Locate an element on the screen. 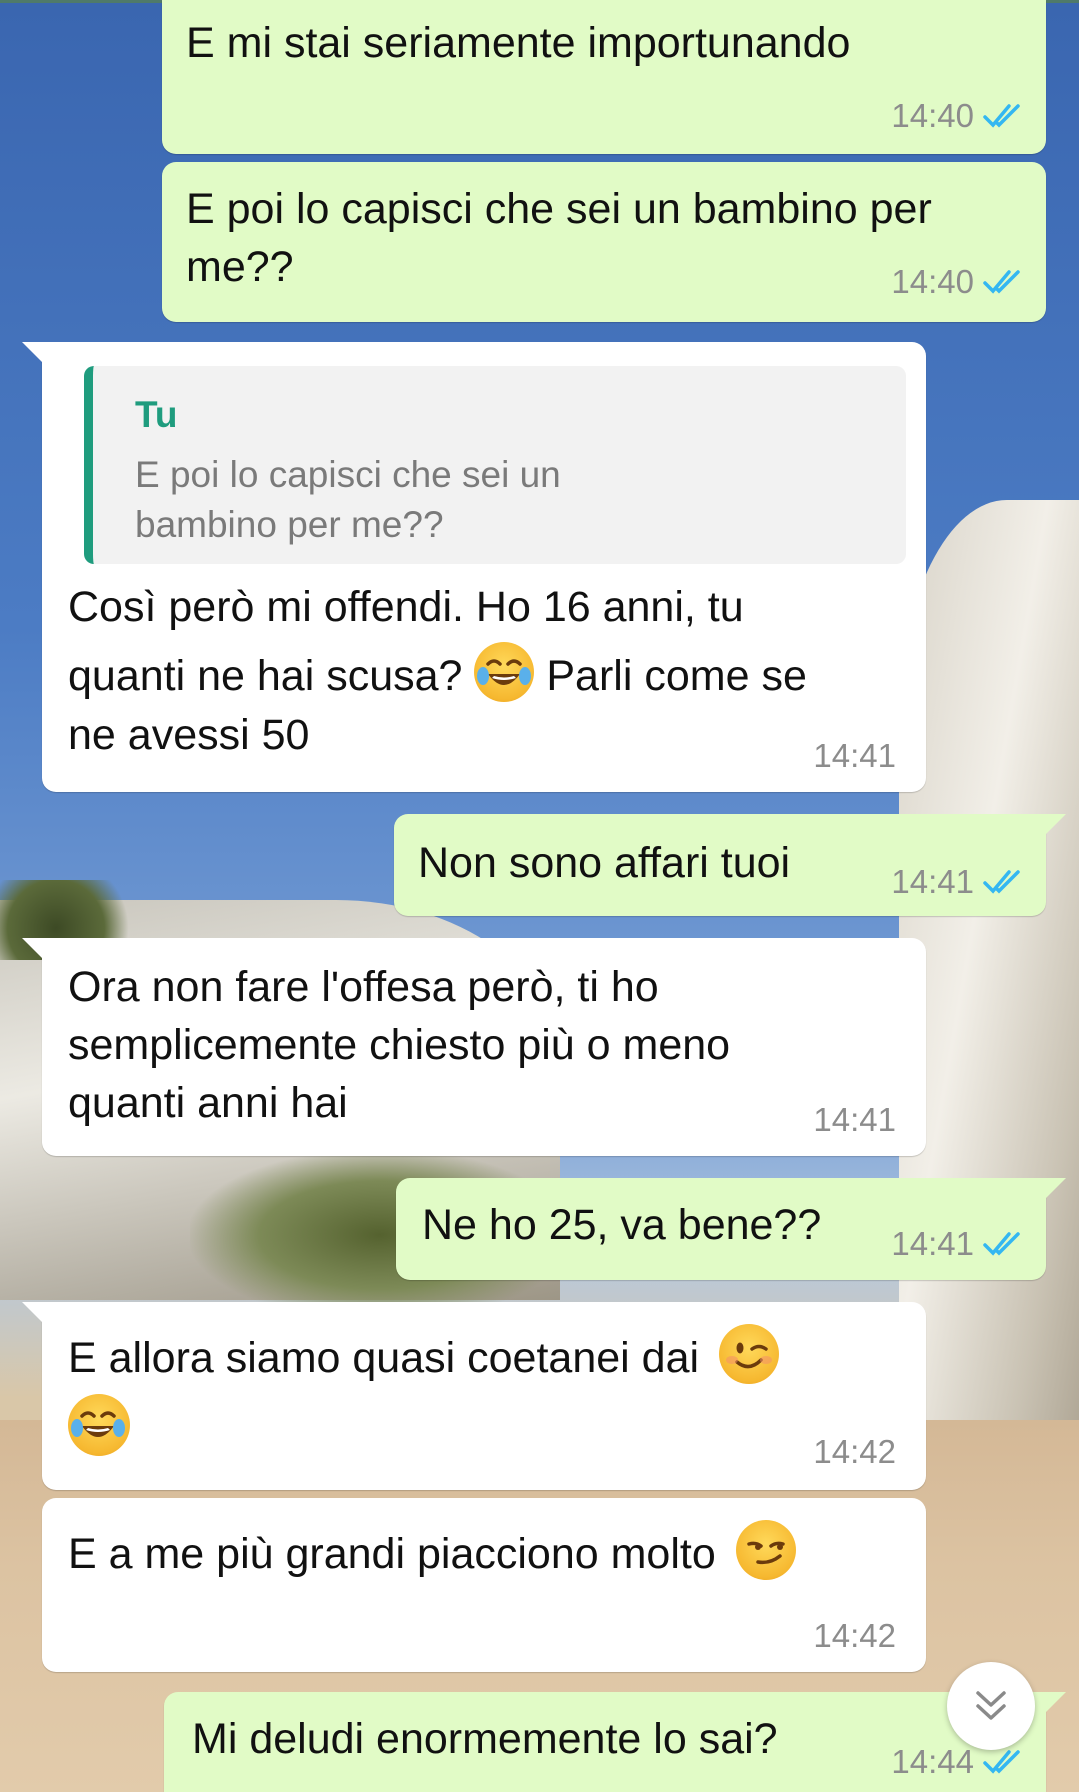 The width and height of the screenshot is (1079, 1792). message-text-line: Così però mi offendi. Ho 16 anni, tu is located at coordinates (406, 607).